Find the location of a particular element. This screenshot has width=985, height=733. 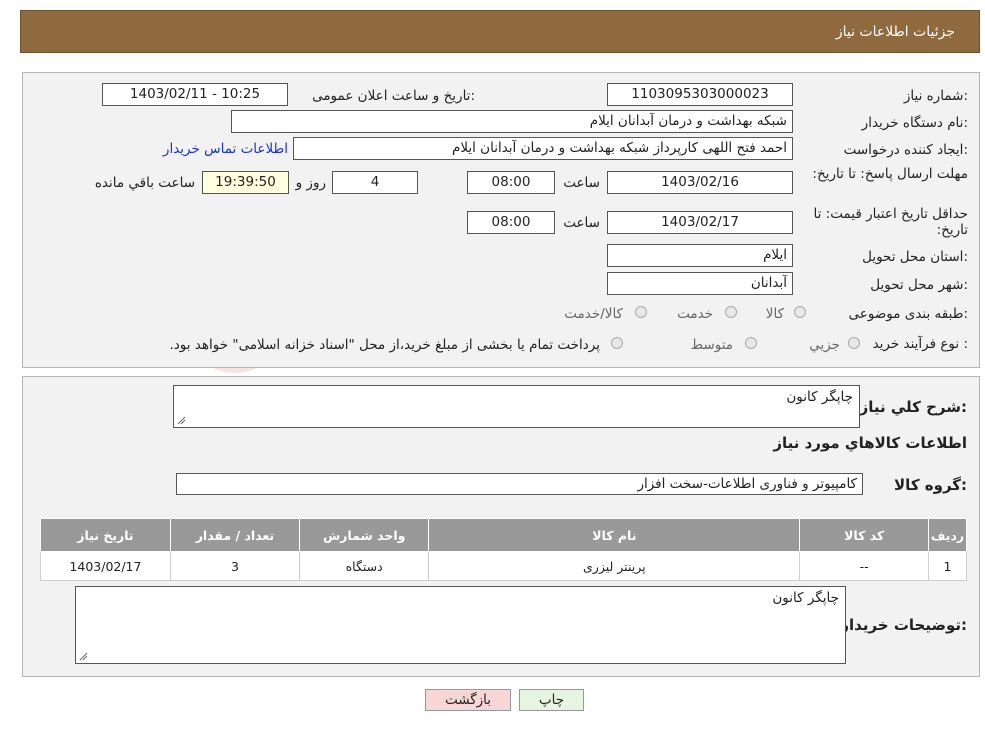

summary-label: شرح کلي نياز: is located at coordinates (913, 407).